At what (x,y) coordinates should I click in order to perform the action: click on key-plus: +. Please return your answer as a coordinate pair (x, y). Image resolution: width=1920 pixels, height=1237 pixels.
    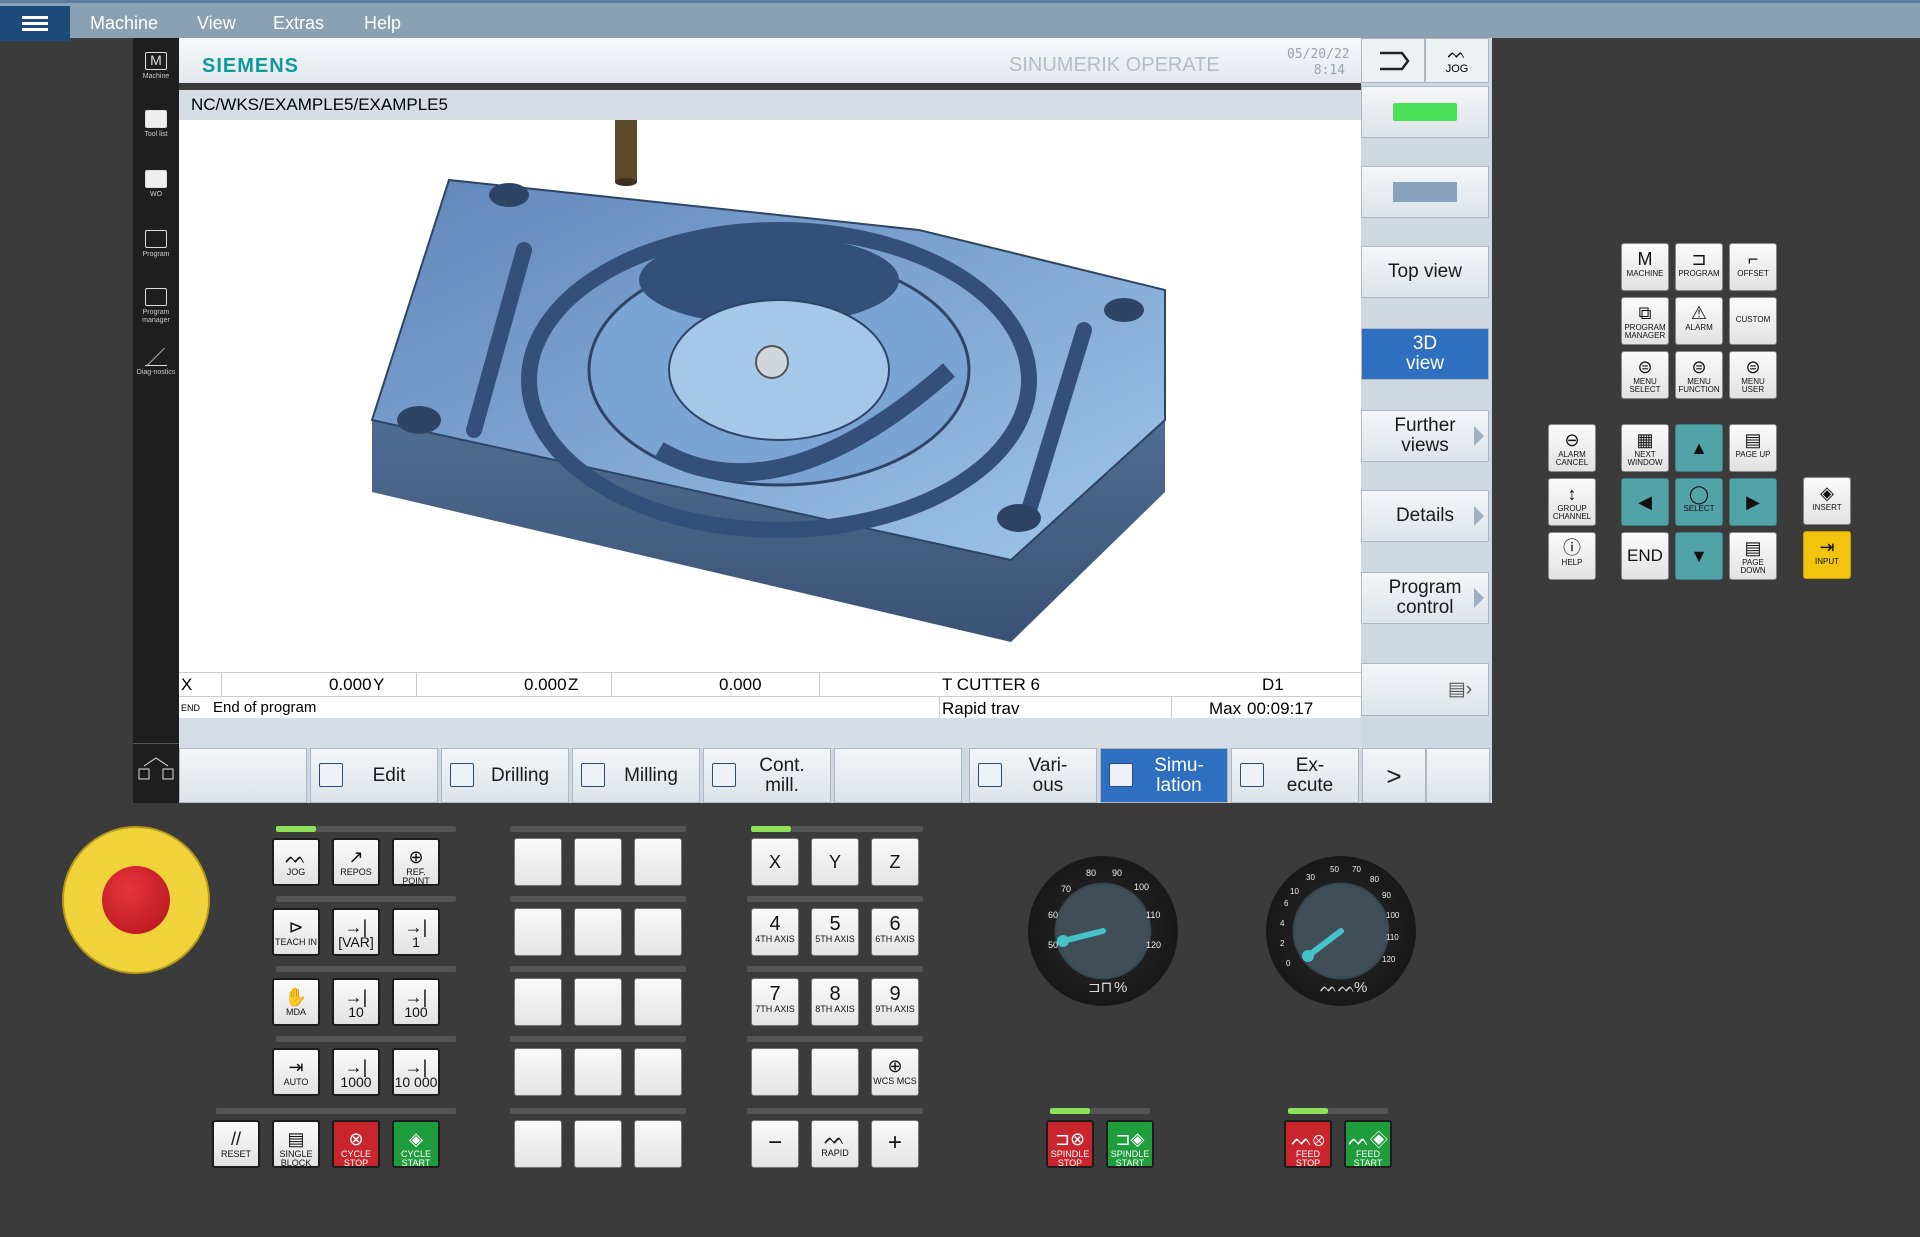
    Looking at the image, I should click on (895, 1144).